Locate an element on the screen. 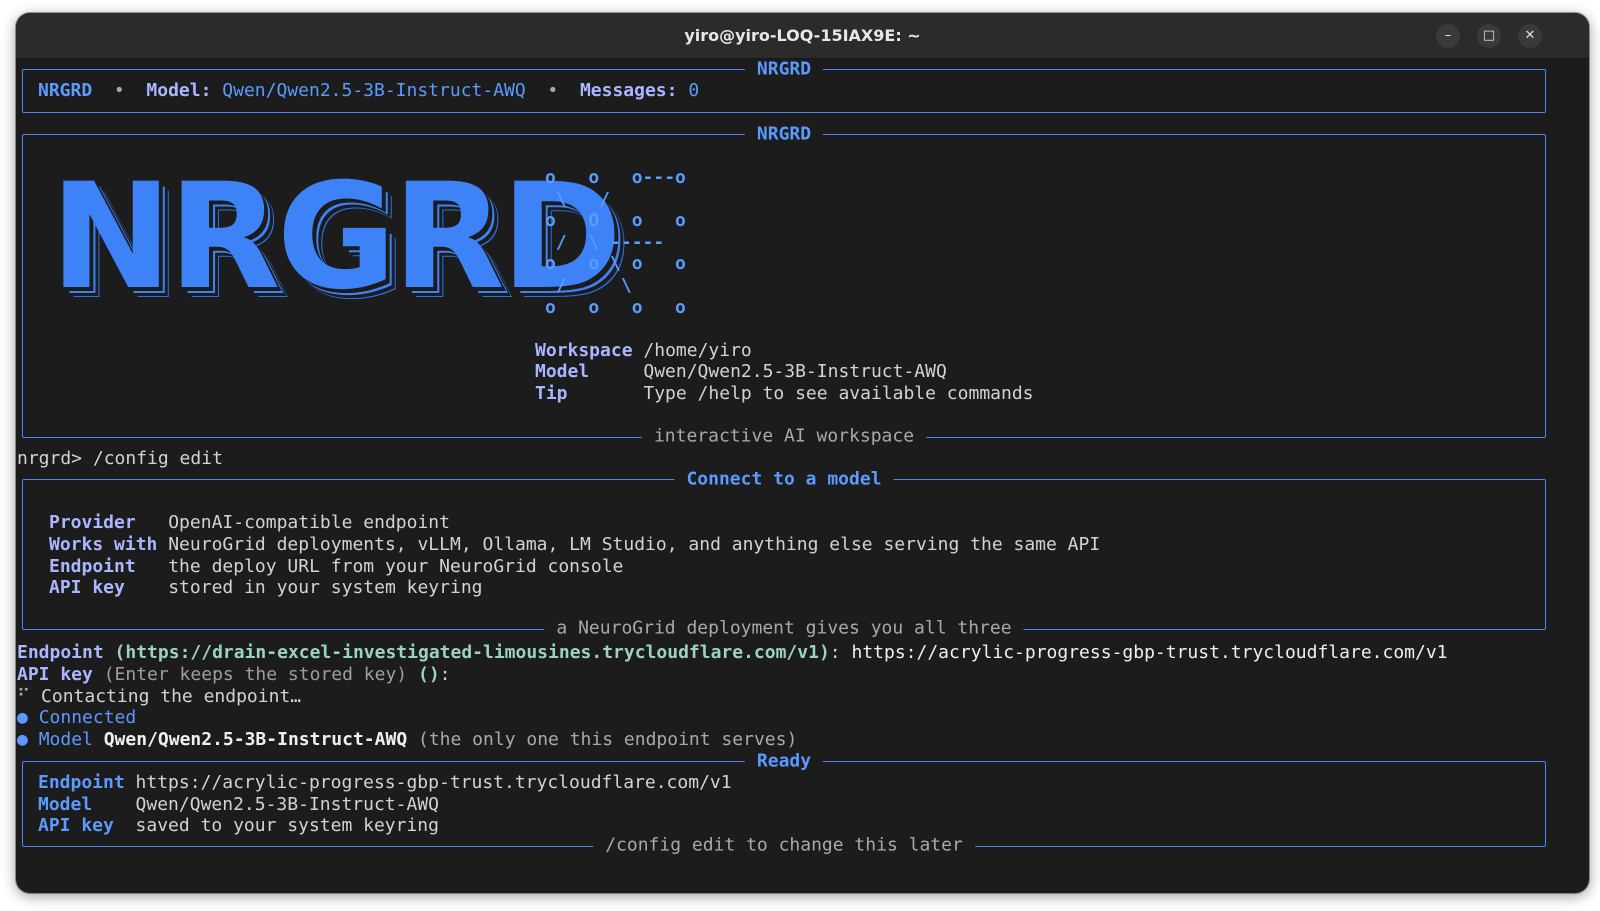  apikey-colon: : is located at coordinates (445, 674).